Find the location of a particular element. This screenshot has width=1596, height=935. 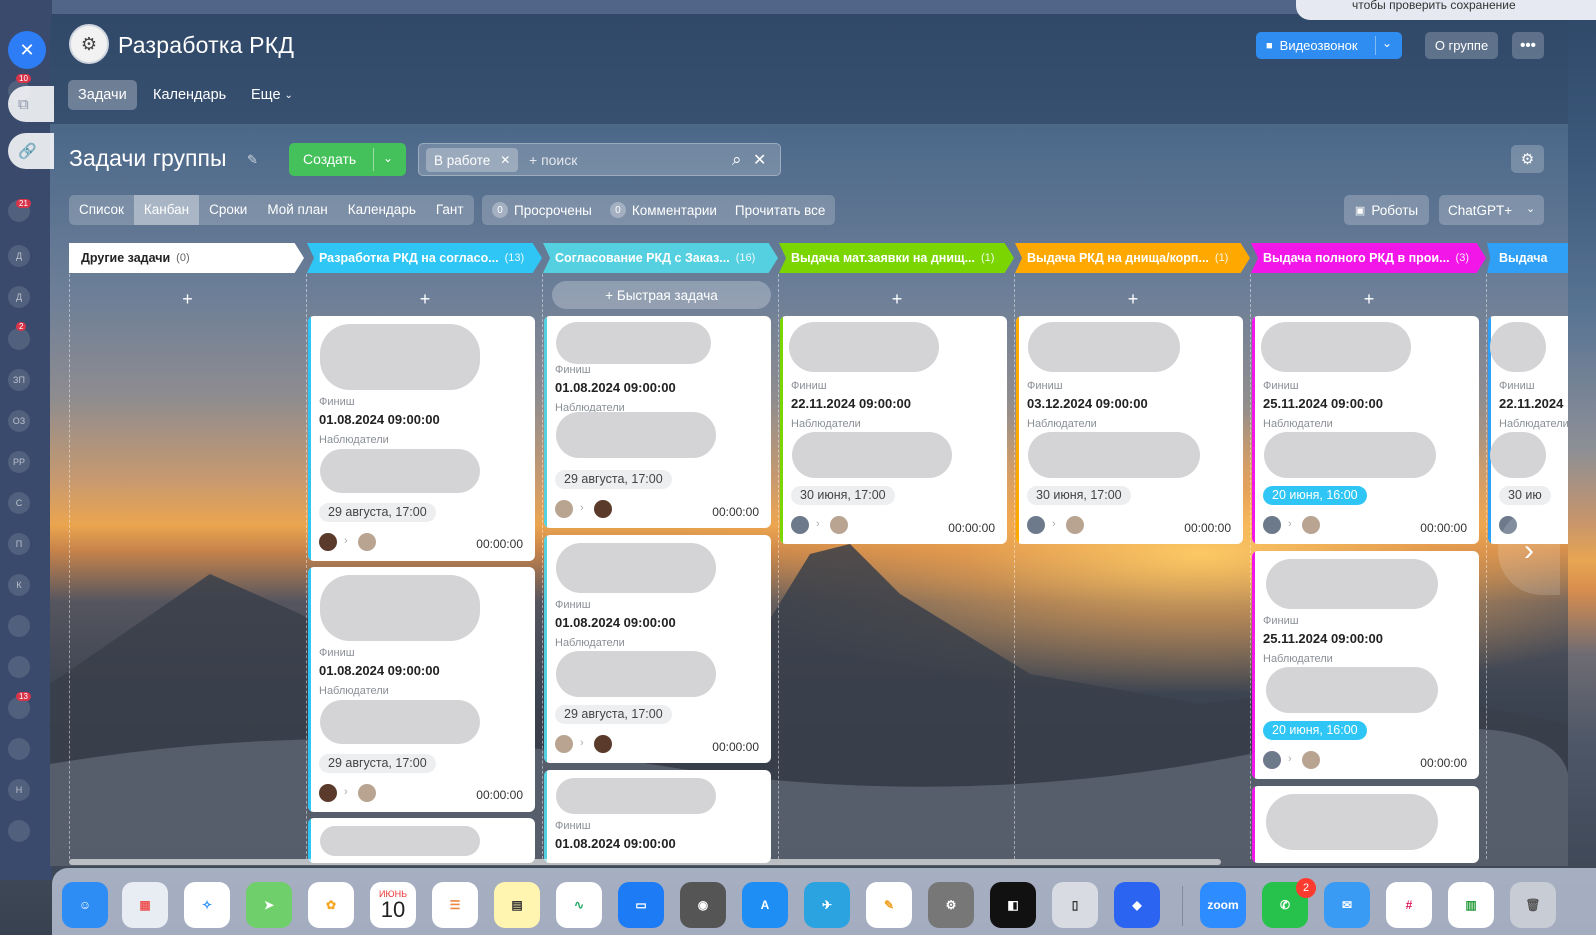

maps-icon: ➤ is located at coordinates (269, 905).